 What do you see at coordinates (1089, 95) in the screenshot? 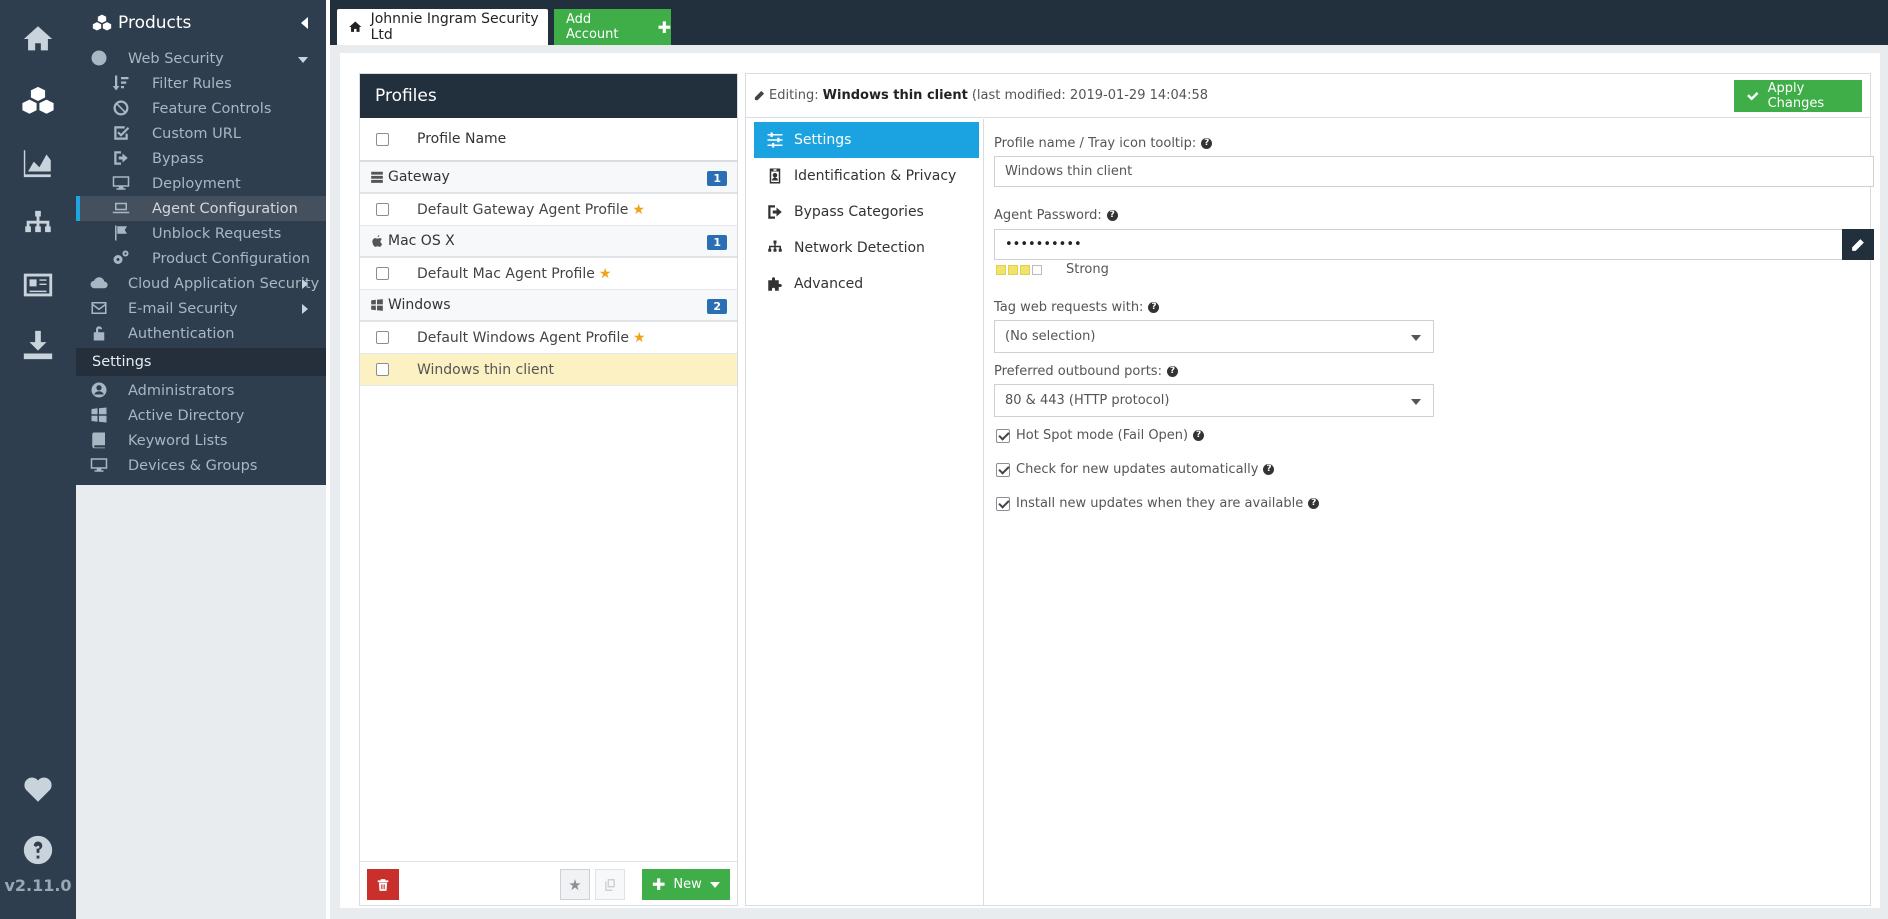
I see `last-modified: (last modified: 2019-01-29 14:04:58` at bounding box center [1089, 95].